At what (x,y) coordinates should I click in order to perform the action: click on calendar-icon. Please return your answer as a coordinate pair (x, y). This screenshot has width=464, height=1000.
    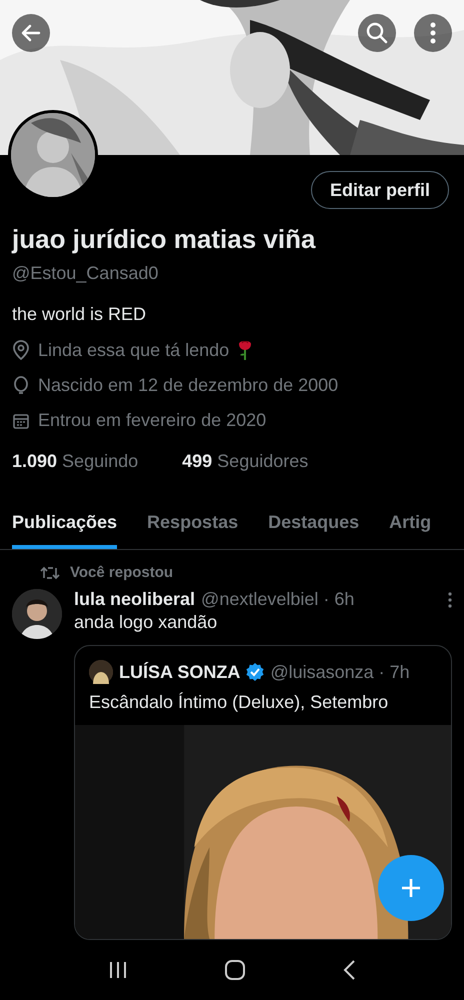
    Looking at the image, I should click on (21, 421).